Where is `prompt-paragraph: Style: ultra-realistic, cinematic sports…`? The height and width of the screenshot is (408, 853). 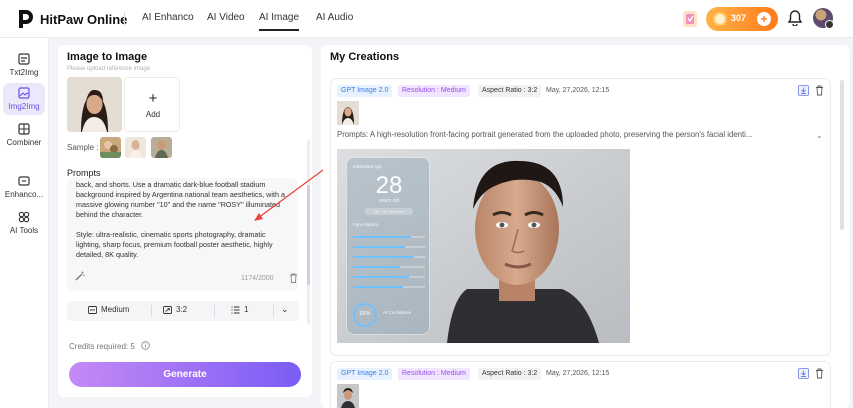
prompt-paragraph: Style: ultra-realistic, cinematic sports… is located at coordinates (174, 244).